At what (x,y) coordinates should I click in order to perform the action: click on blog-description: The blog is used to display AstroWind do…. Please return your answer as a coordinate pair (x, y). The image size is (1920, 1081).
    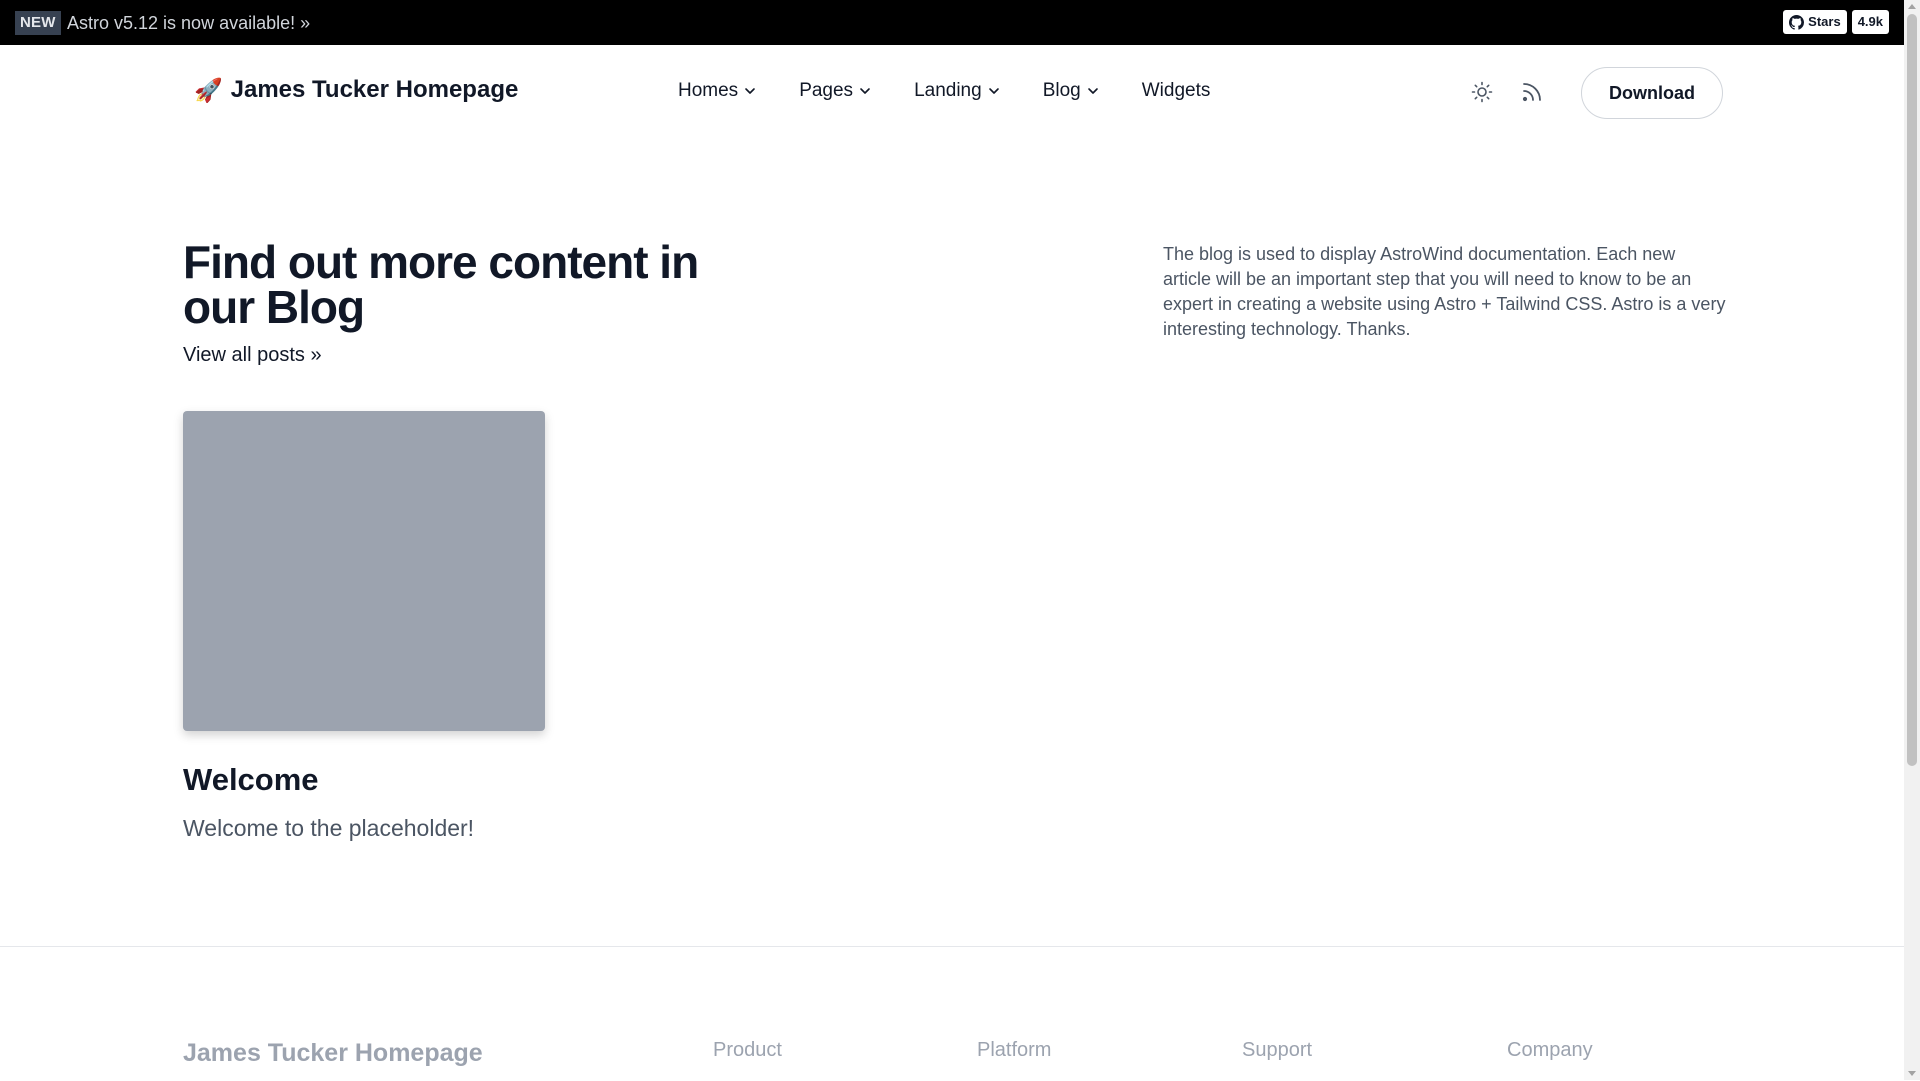
    Looking at the image, I should click on (1444, 291).